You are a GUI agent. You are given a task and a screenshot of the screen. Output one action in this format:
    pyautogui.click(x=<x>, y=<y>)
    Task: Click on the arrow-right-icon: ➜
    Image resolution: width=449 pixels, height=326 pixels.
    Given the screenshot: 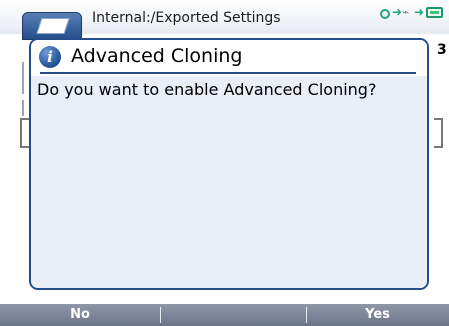 What is the action you would take?
    pyautogui.click(x=397, y=12)
    